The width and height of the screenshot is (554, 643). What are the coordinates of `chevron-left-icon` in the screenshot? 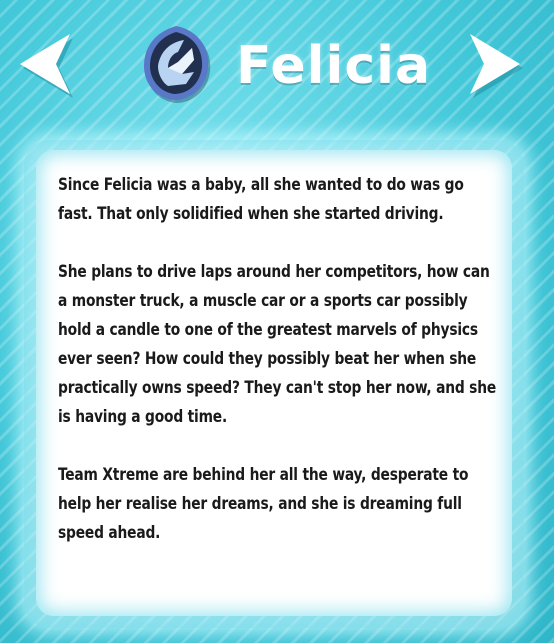 It's located at (46, 66).